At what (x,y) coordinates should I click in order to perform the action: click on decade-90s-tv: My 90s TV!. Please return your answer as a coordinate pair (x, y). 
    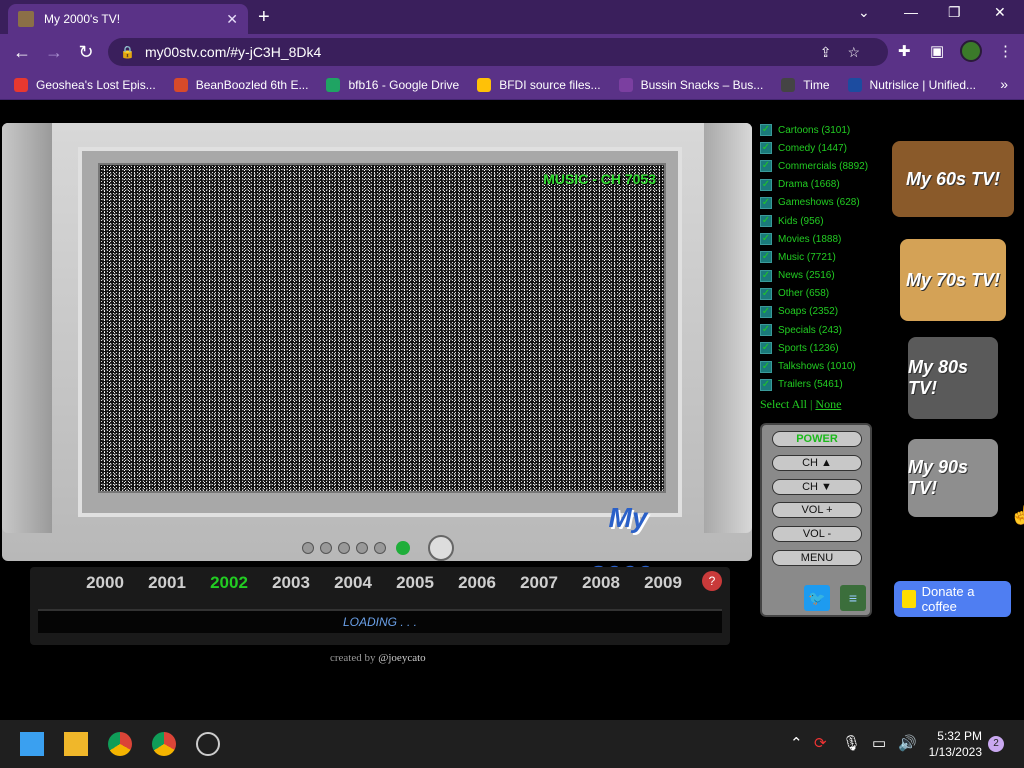
    Looking at the image, I should click on (953, 478).